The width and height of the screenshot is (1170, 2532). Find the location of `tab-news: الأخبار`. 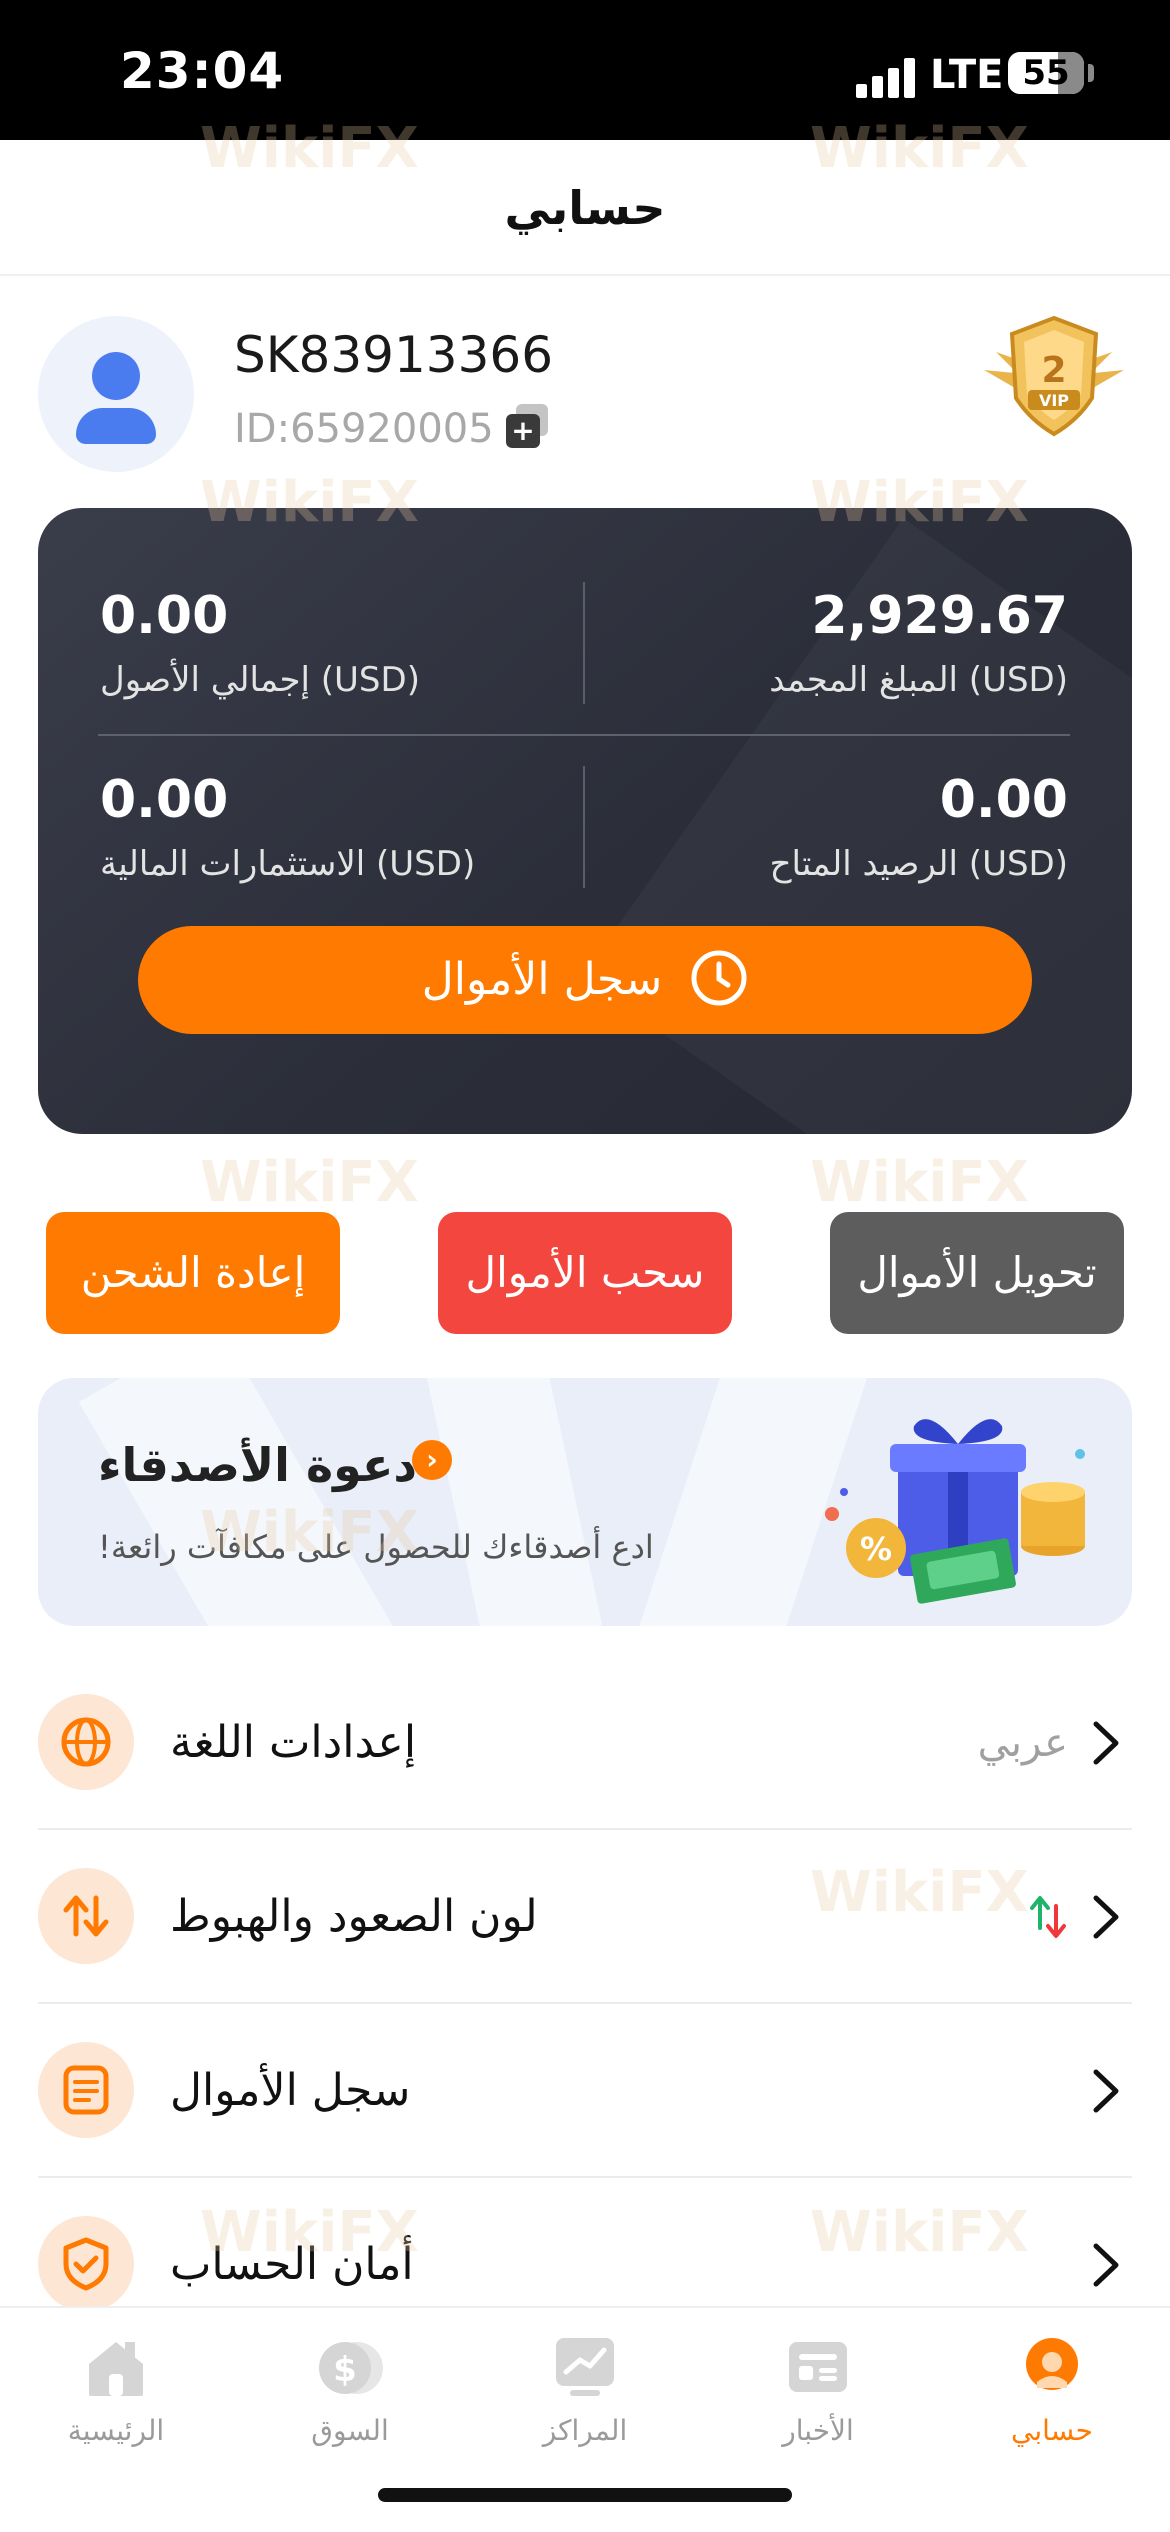

tab-news: الأخبار is located at coordinates (818, 2390).